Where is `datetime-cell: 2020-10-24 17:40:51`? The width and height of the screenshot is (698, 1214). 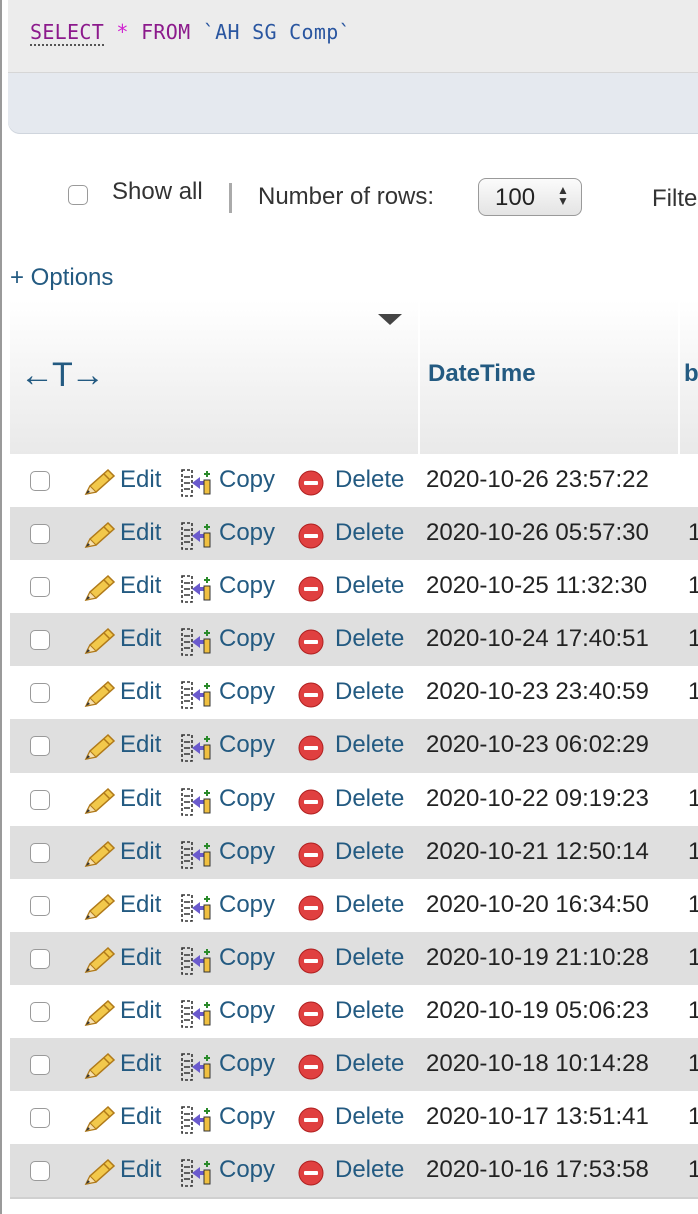
datetime-cell: 2020-10-24 17:40:51 is located at coordinates (537, 639).